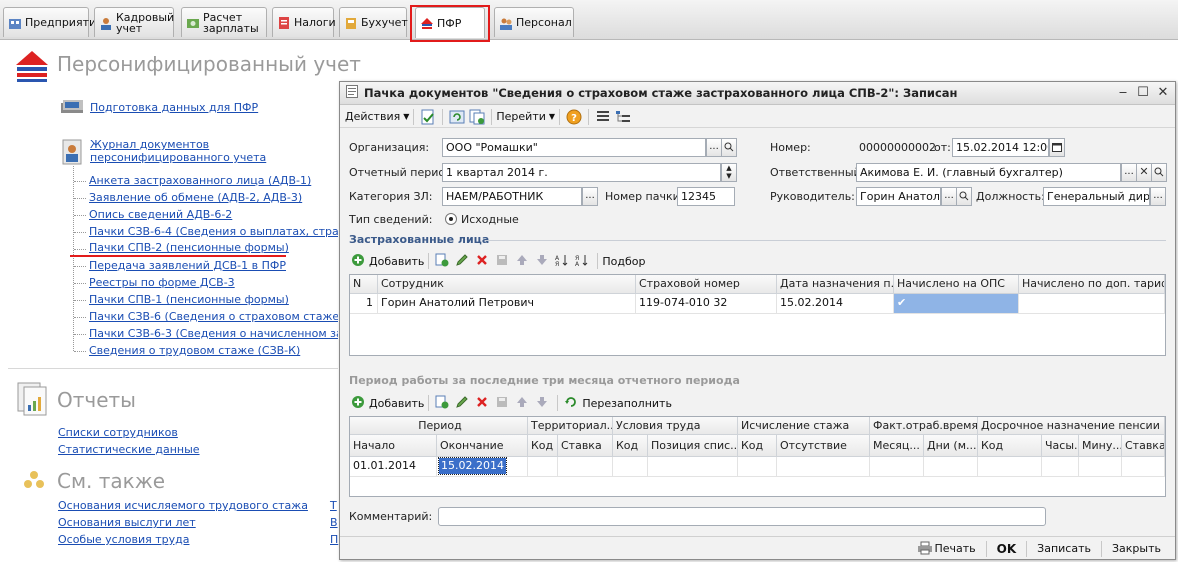  Describe the element at coordinates (706, 304) in the screenshot. I see `table-cell: 119-074-010 32` at that location.